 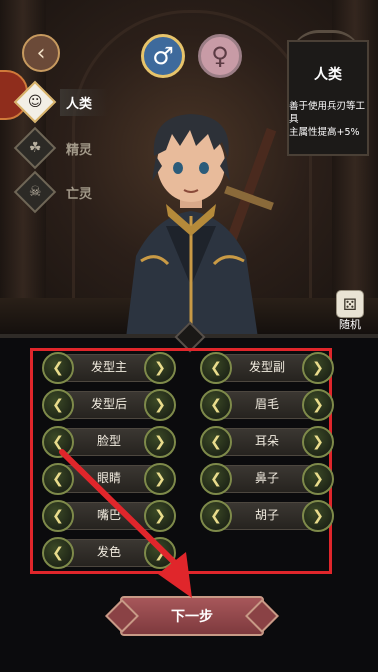 I want to click on undead-icon: ☠, so click(x=35, y=192).